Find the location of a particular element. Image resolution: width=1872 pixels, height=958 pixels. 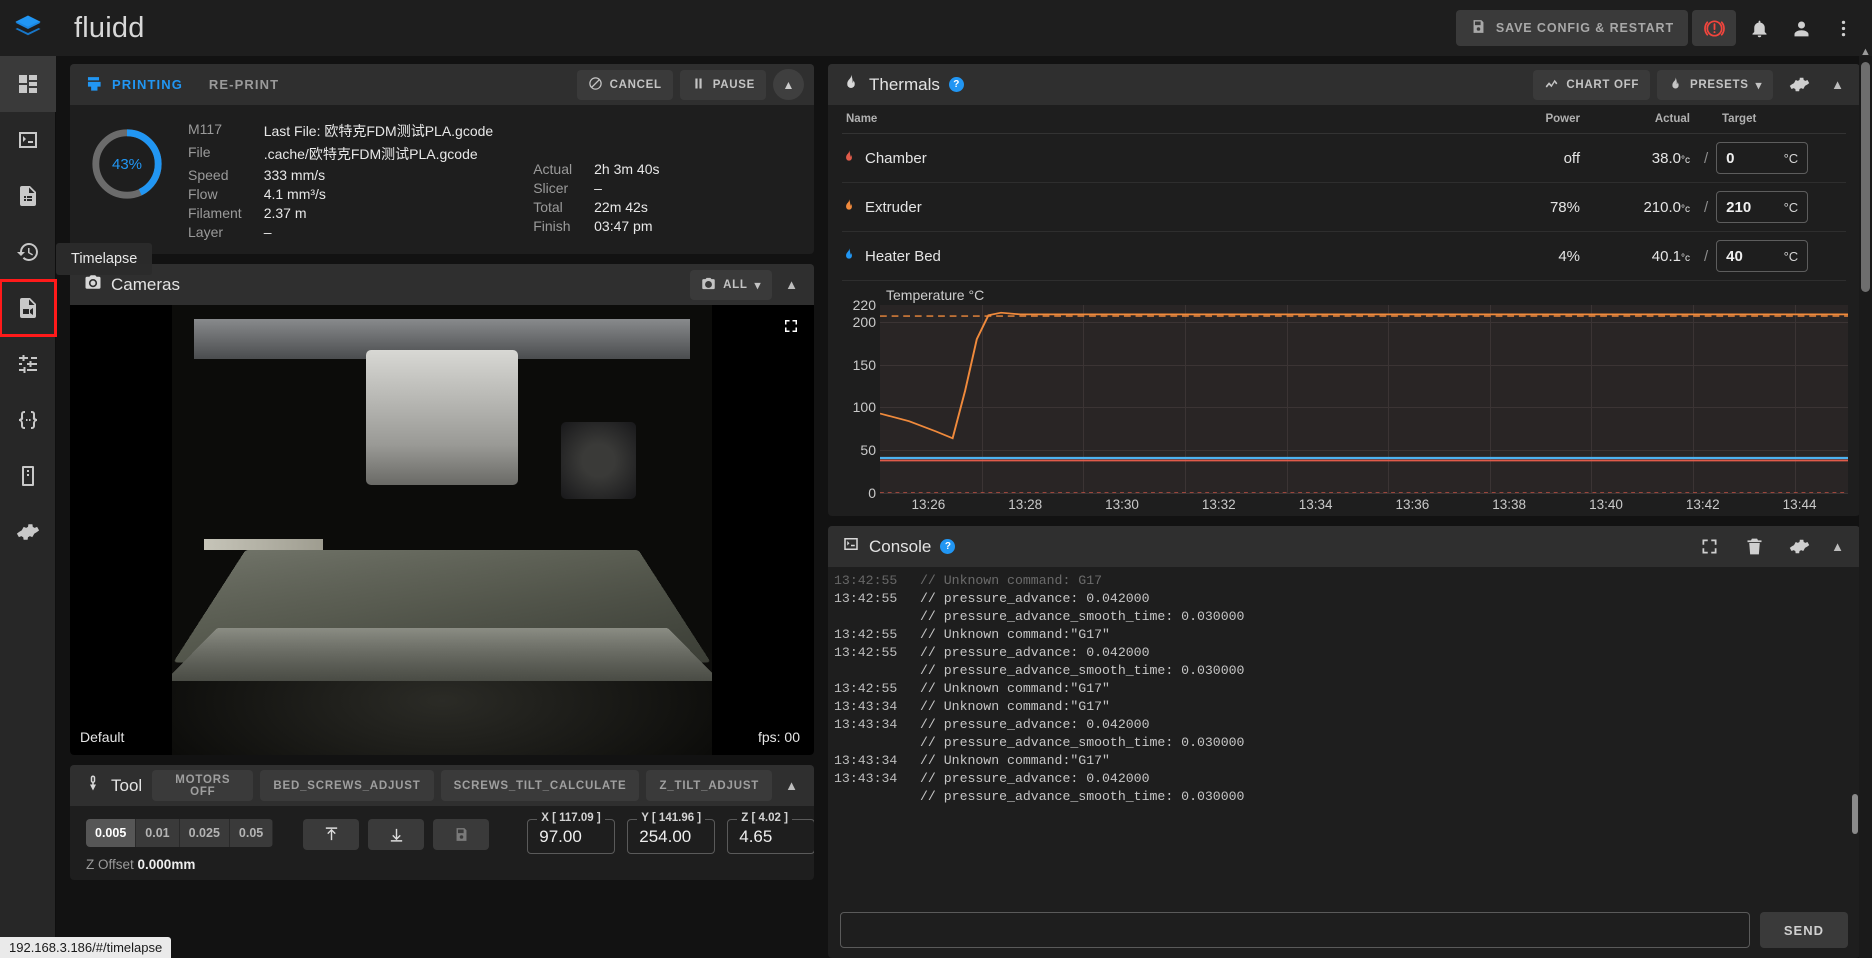

scroll-up-arrow-icon: ▲ is located at coordinates (1865, 52).